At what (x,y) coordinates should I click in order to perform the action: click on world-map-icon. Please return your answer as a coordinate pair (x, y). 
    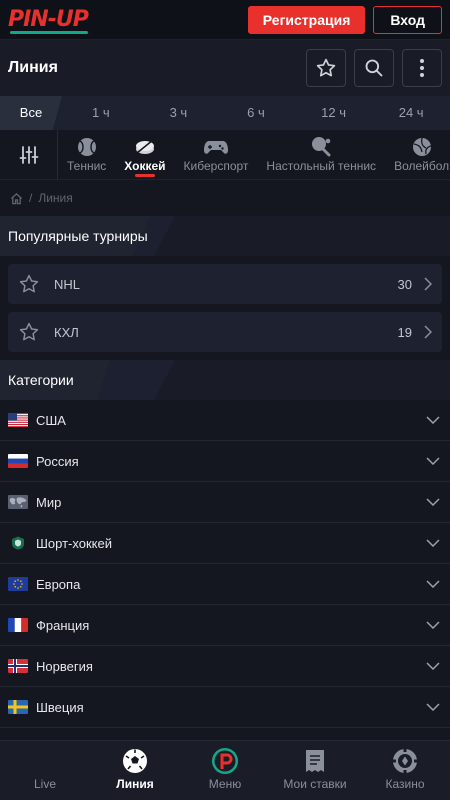
    Looking at the image, I should click on (18, 502).